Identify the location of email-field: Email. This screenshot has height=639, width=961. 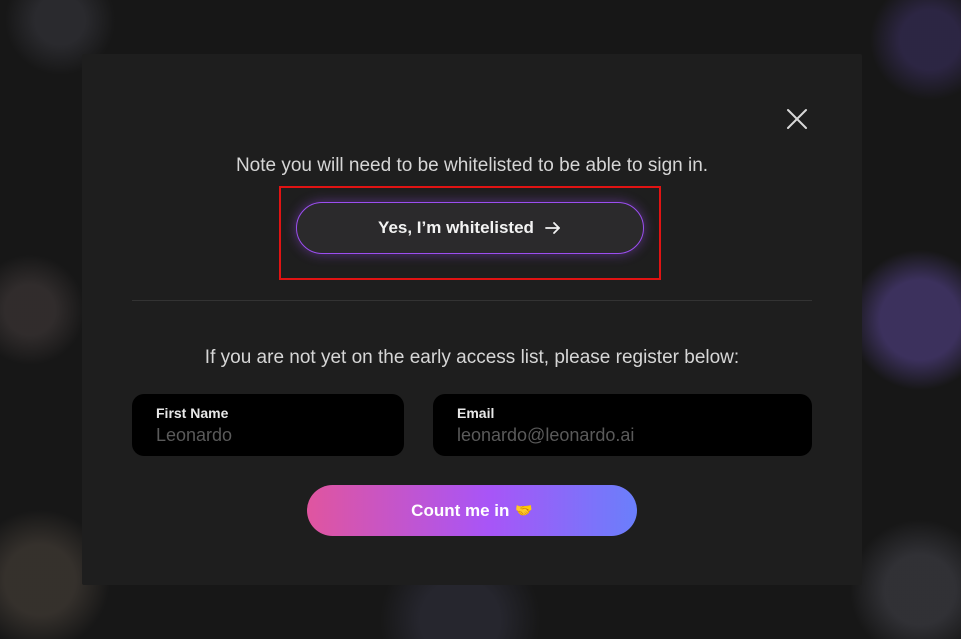
(622, 425).